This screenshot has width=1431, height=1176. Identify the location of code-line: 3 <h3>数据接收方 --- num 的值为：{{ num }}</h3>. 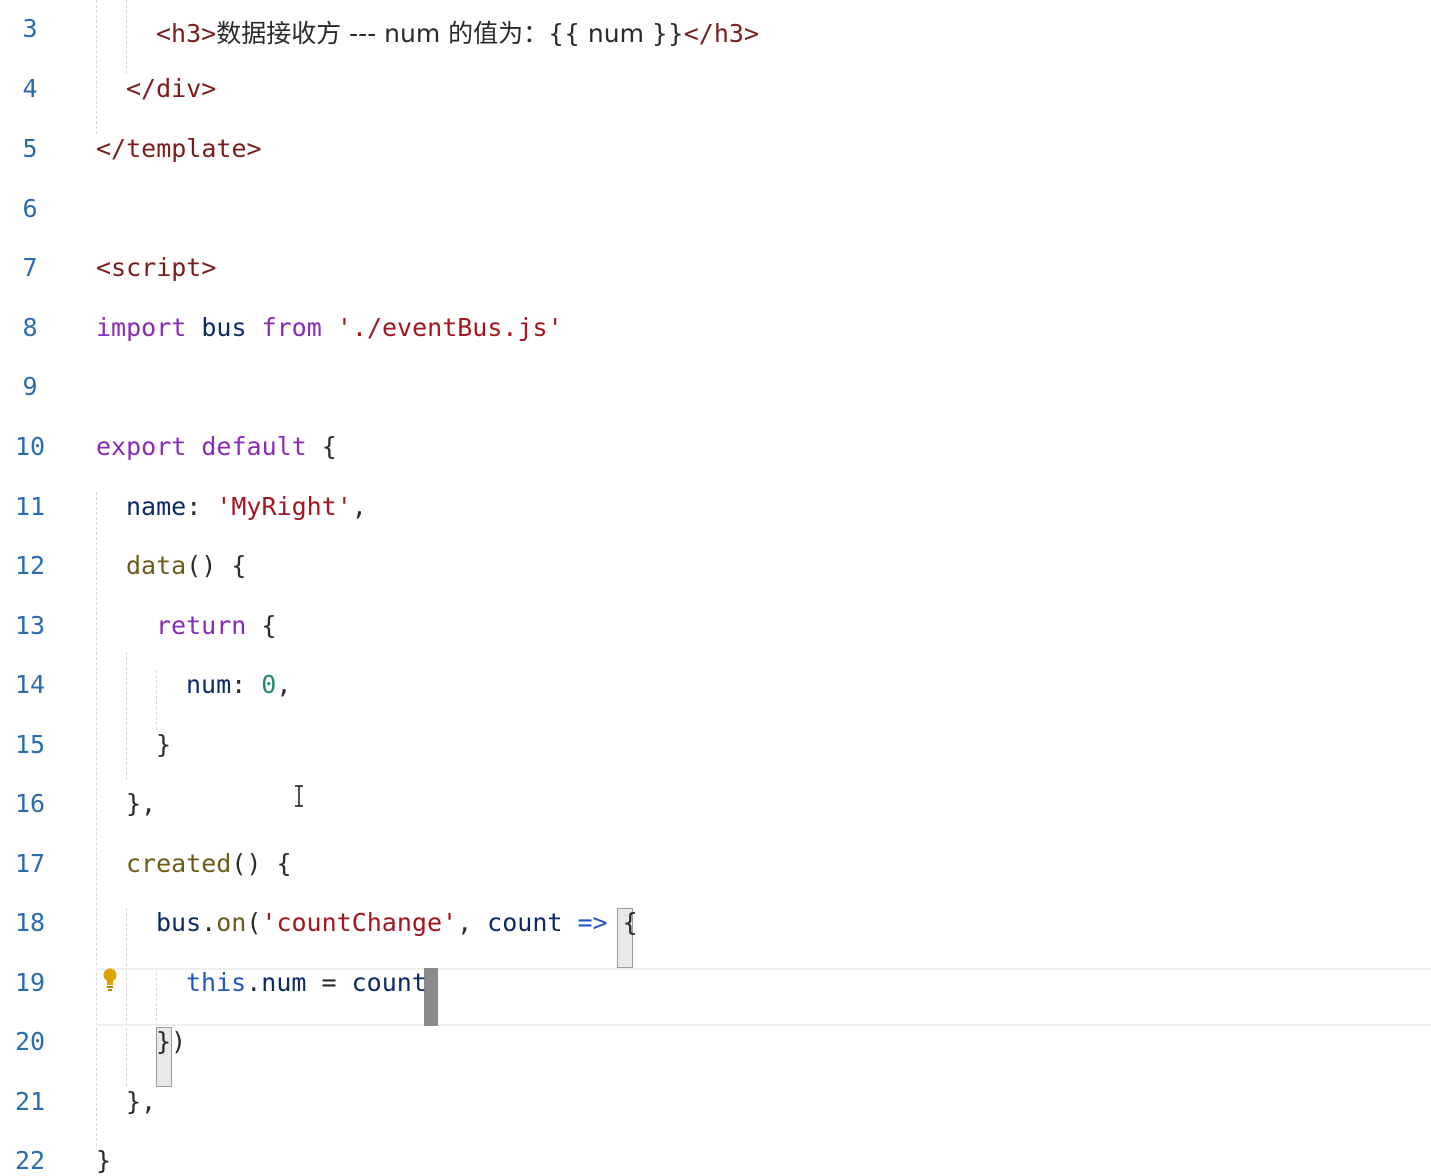
(715, 30).